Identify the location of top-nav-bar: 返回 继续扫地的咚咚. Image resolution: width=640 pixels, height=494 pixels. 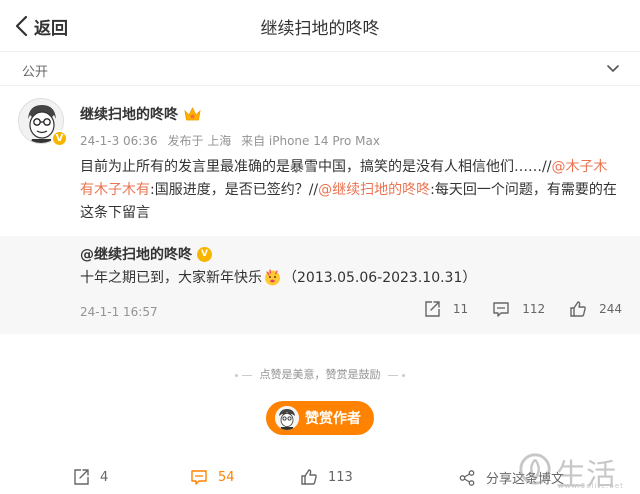
(320, 26).